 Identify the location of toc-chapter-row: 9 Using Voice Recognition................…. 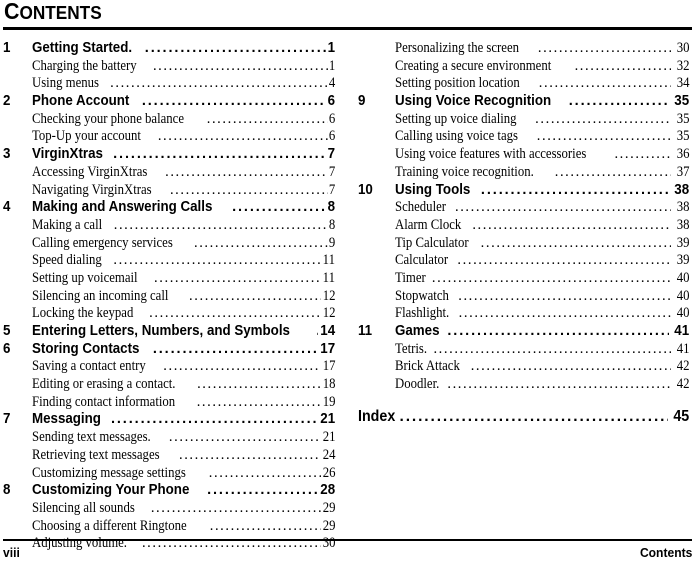
(523, 102).